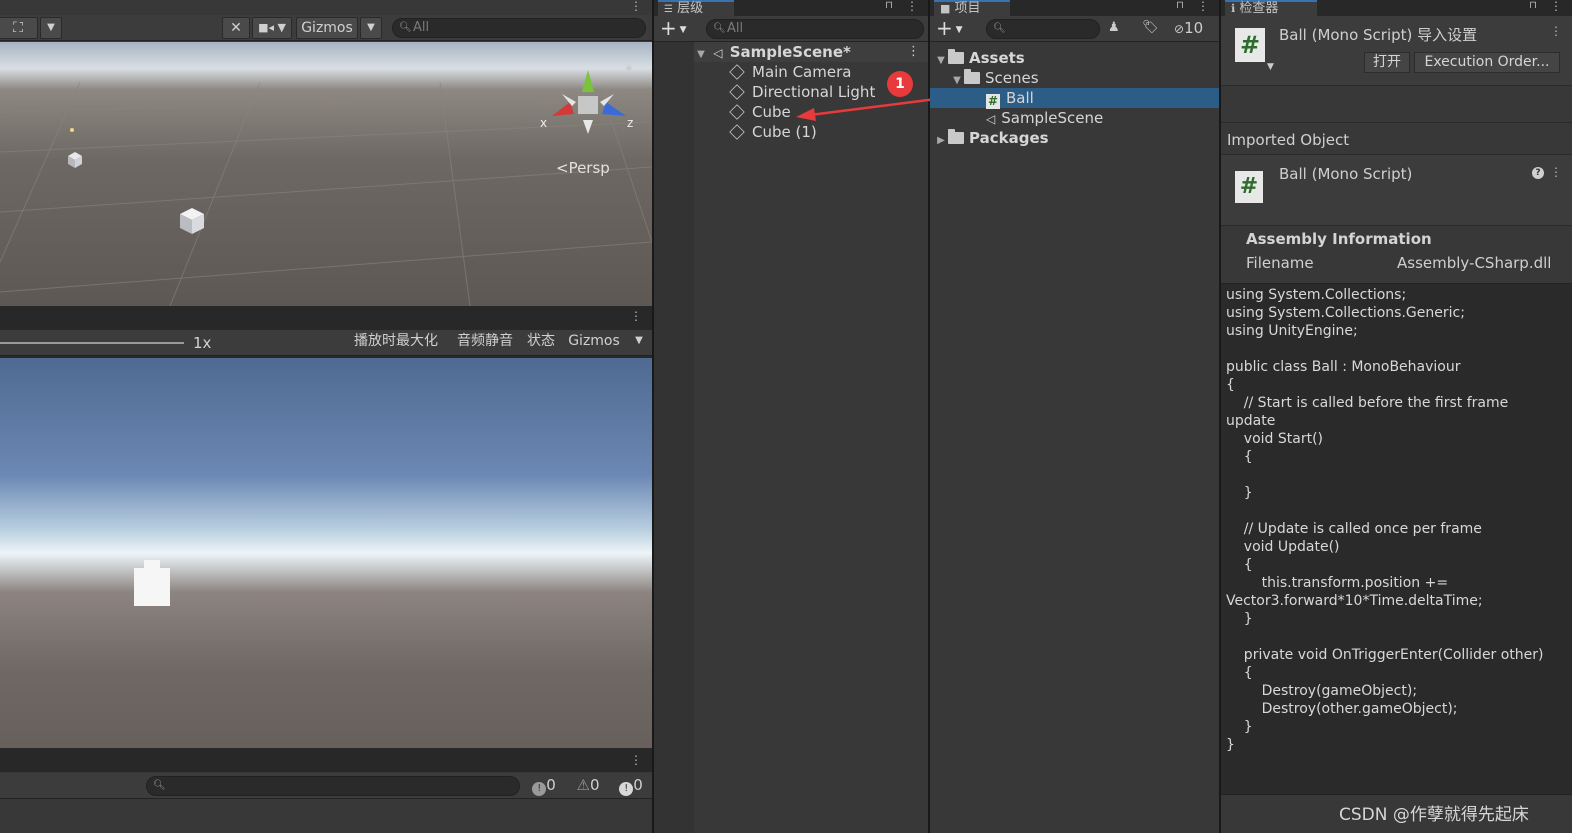  What do you see at coordinates (519, 28) in the screenshot?
I see `scene-search-input: 🔍︎ All` at bounding box center [519, 28].